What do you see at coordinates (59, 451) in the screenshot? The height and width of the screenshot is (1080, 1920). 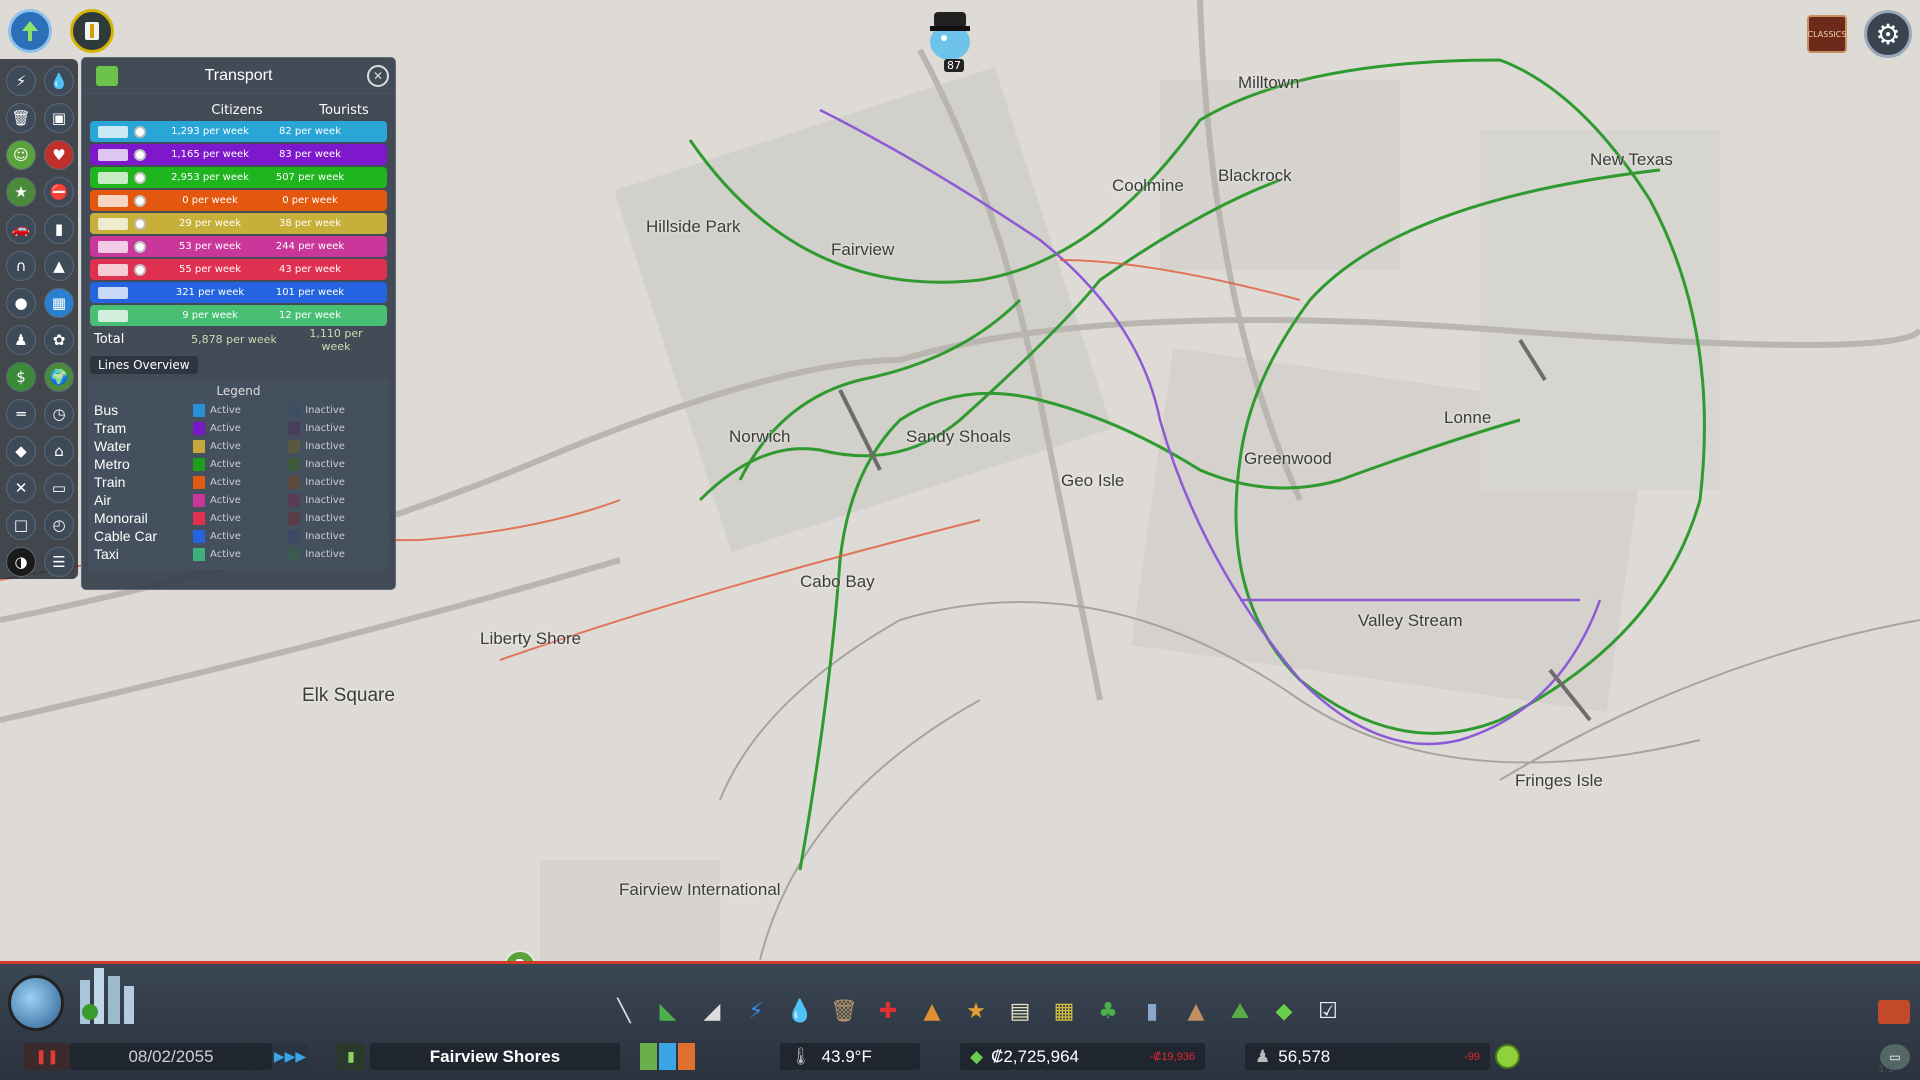 I see `radio-icon: ⌂` at bounding box center [59, 451].